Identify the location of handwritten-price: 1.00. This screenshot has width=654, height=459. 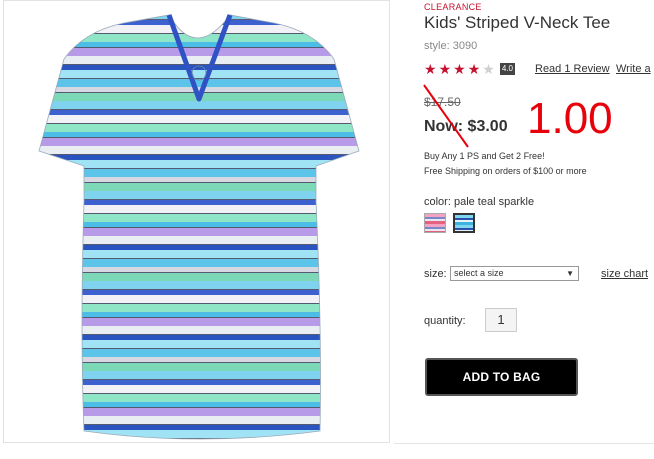
(570, 118).